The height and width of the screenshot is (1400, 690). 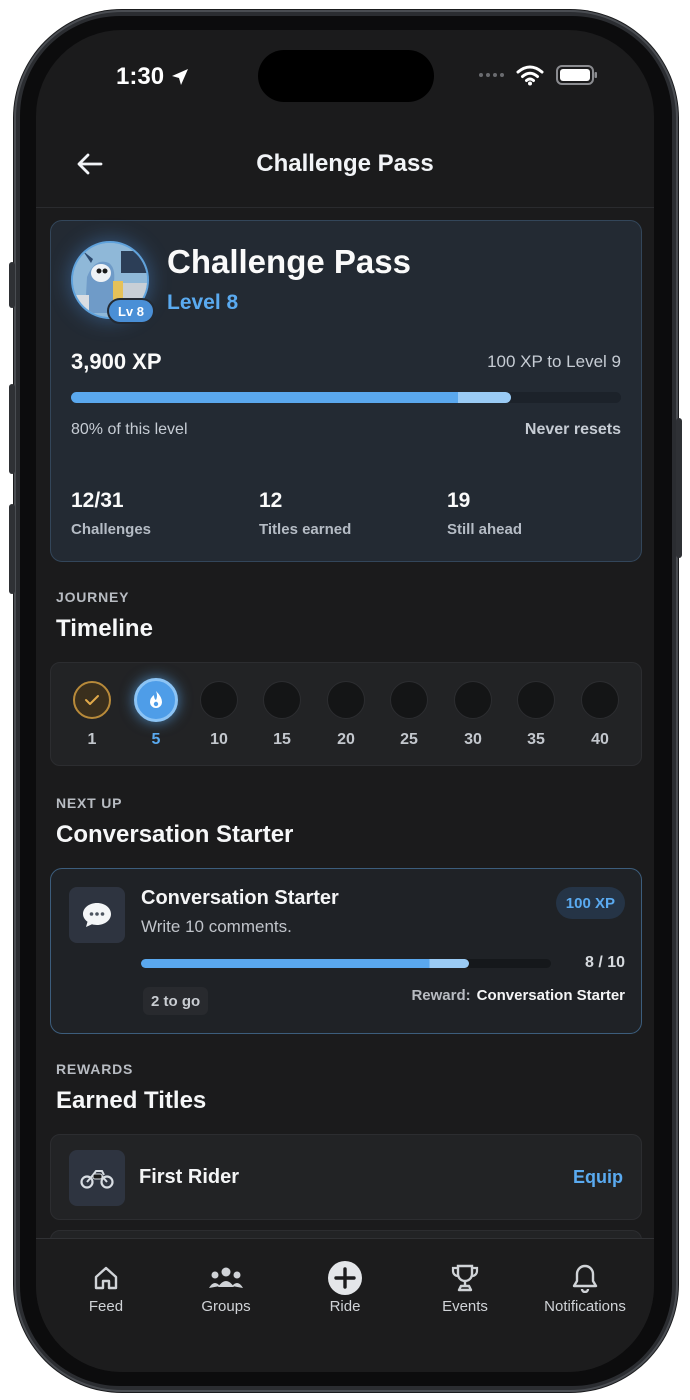 What do you see at coordinates (459, 500) in the screenshot?
I see `stat-value: 19` at bounding box center [459, 500].